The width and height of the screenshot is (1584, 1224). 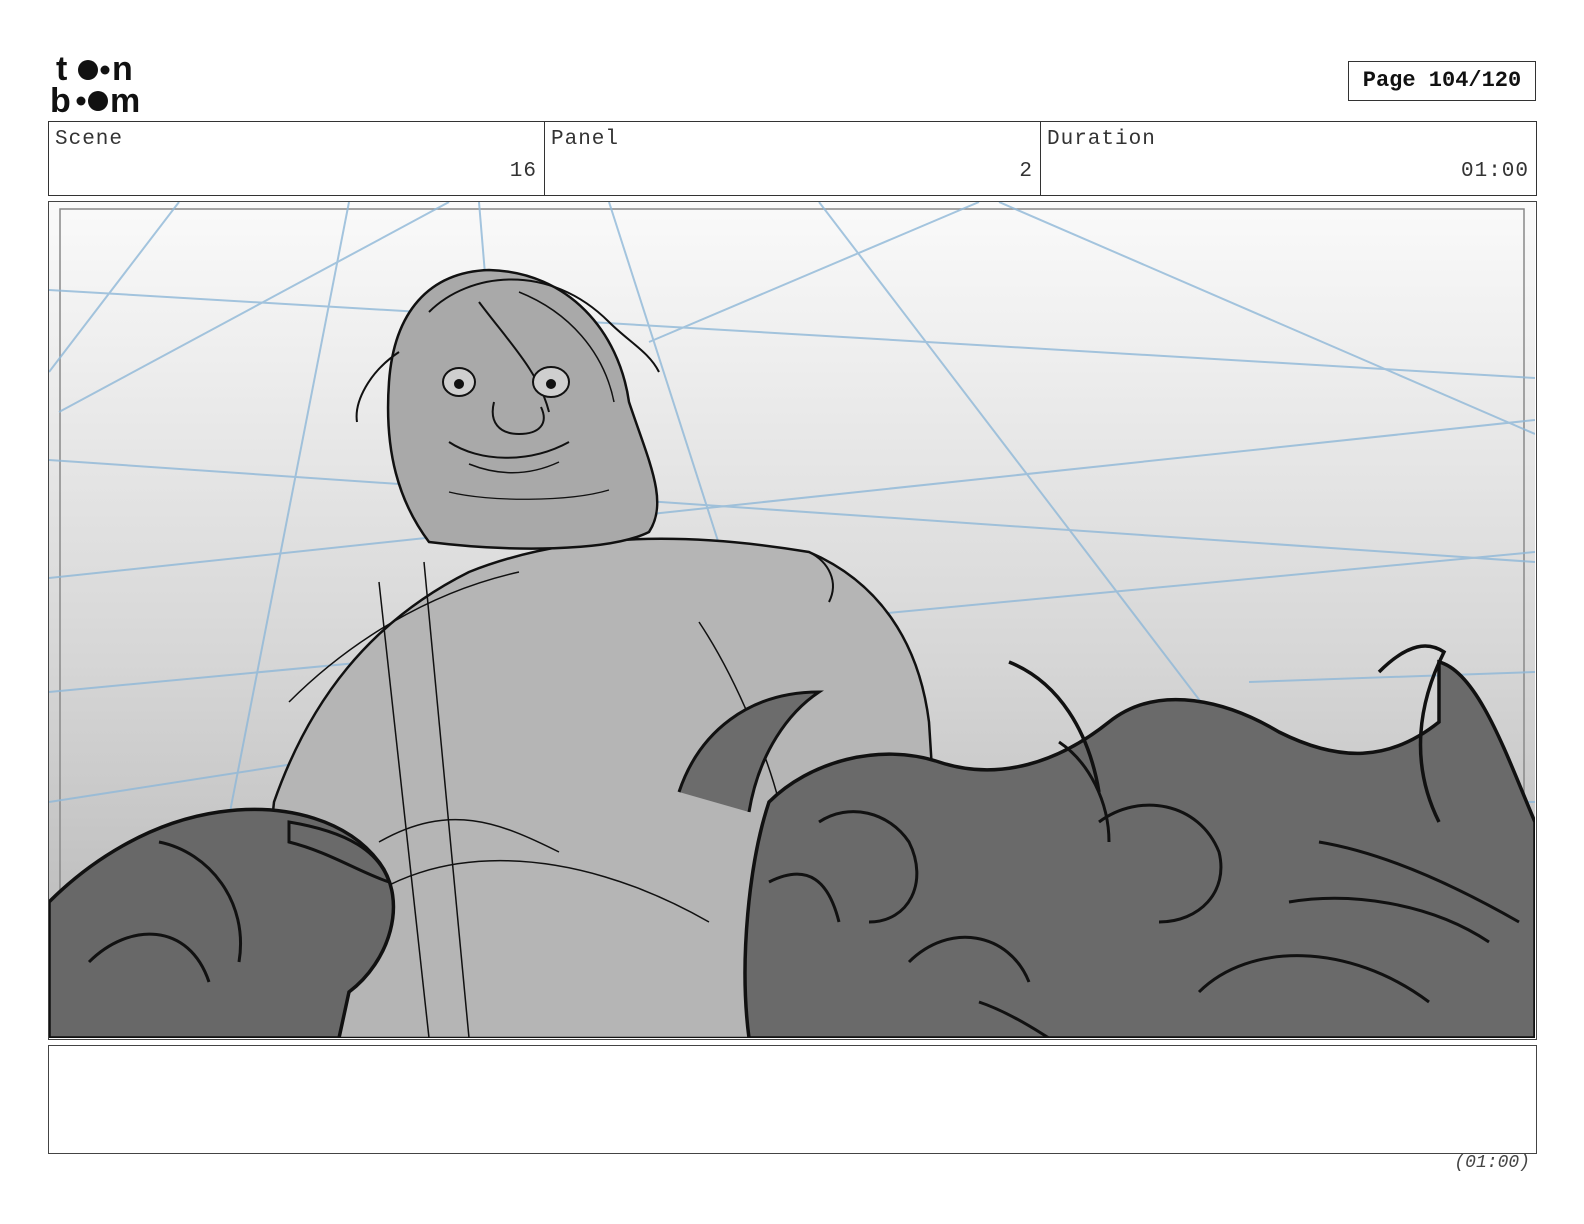 I want to click on svg-text: m, so click(x=125, y=98).